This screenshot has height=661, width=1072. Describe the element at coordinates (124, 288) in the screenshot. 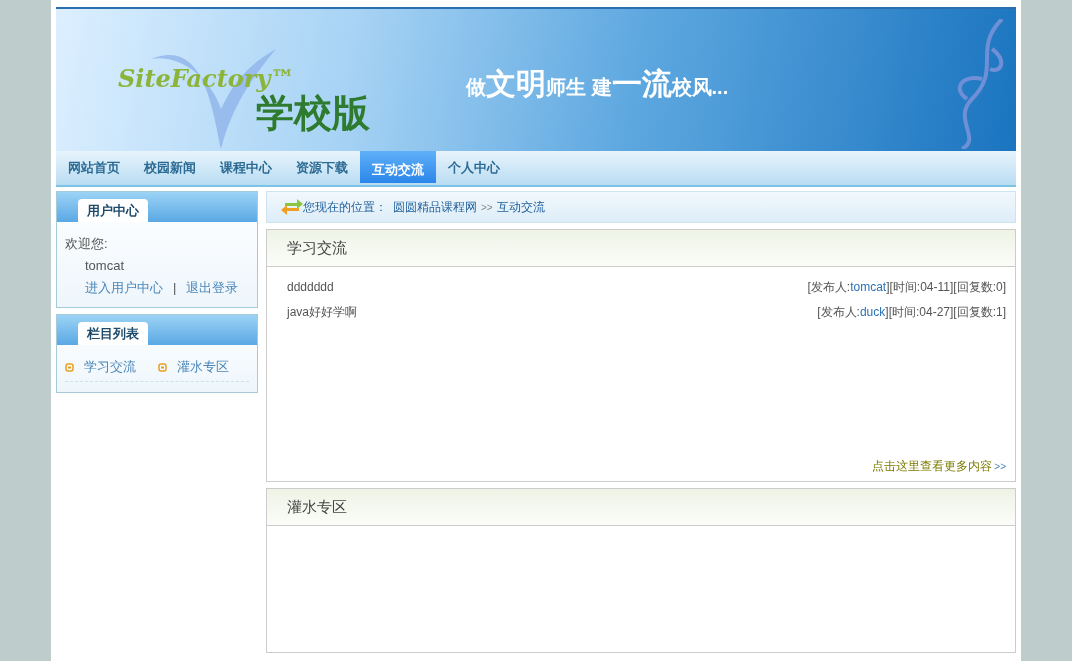

I see `user-center-link: 进入用户中心` at that location.